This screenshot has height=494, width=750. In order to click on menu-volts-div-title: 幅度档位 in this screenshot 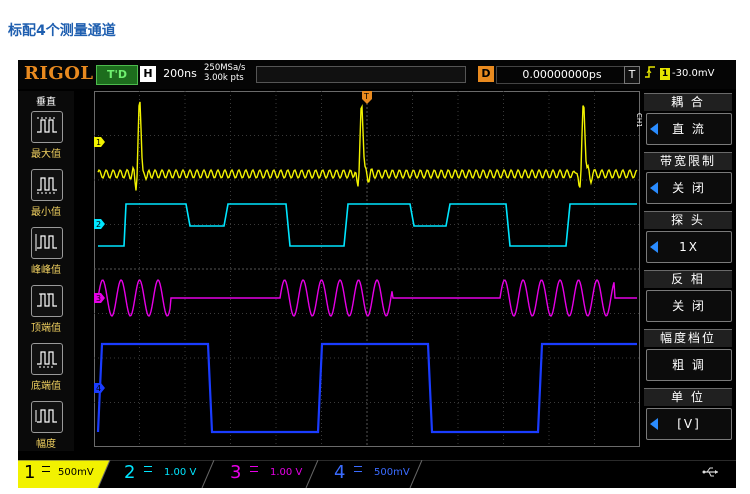, I will do `click(688, 338)`.